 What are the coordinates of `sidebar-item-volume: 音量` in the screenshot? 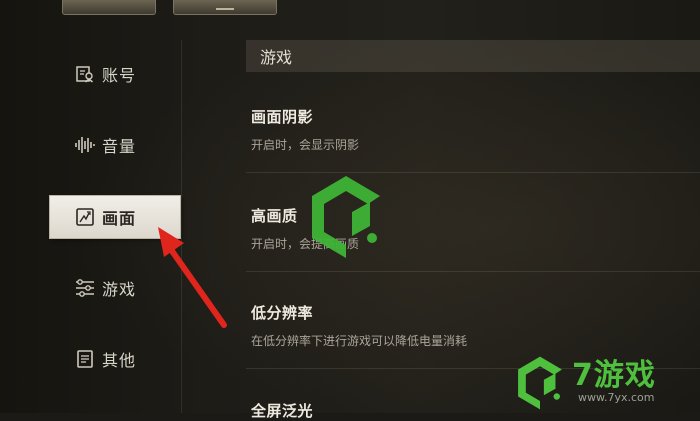 It's located at (115, 145).